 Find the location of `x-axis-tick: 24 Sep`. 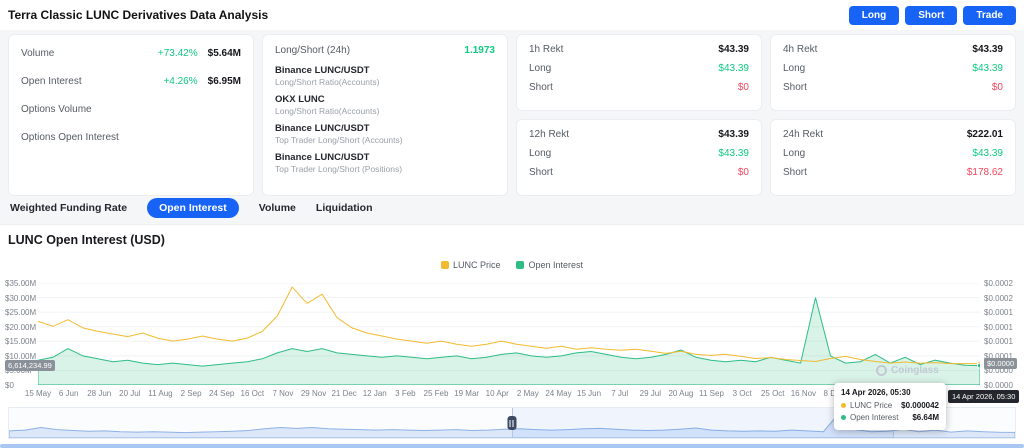

x-axis-tick: 24 Sep is located at coordinates (222, 393).